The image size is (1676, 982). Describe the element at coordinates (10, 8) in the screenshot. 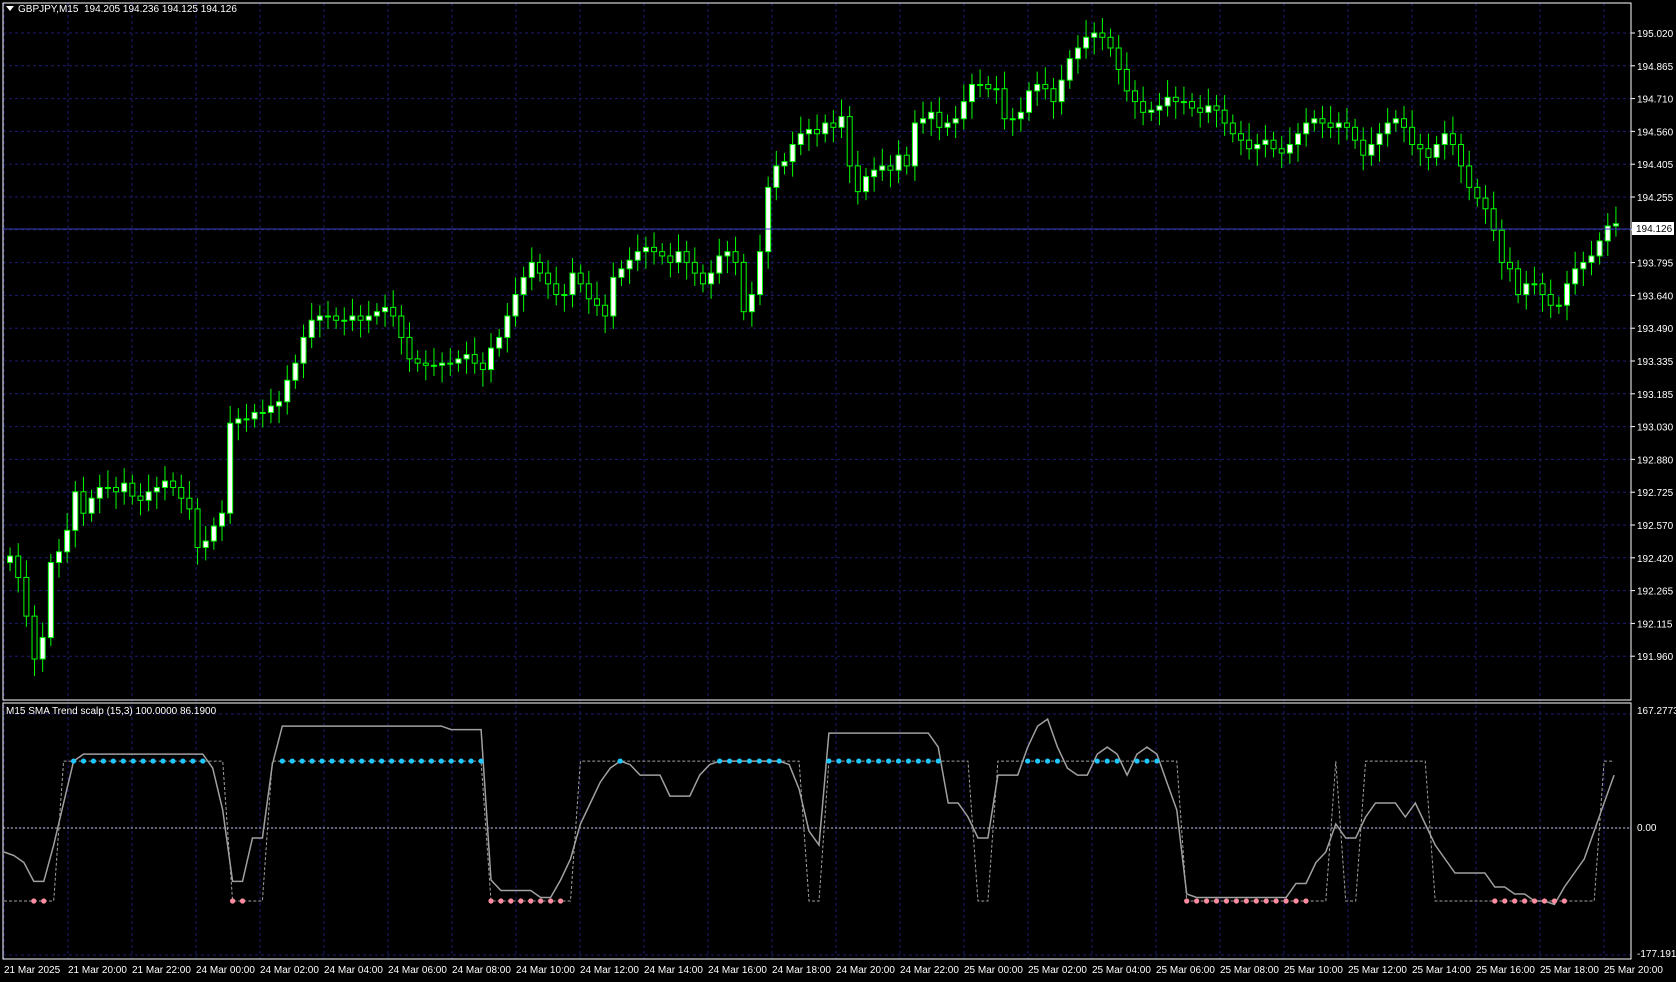

I see `dropdown-triangle-icon` at that location.